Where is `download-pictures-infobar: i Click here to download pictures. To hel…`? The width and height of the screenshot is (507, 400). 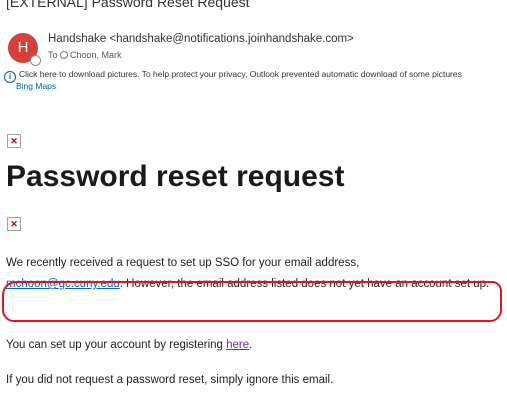 download-pictures-infobar: i Click here to download pictures. To hel… is located at coordinates (255, 74).